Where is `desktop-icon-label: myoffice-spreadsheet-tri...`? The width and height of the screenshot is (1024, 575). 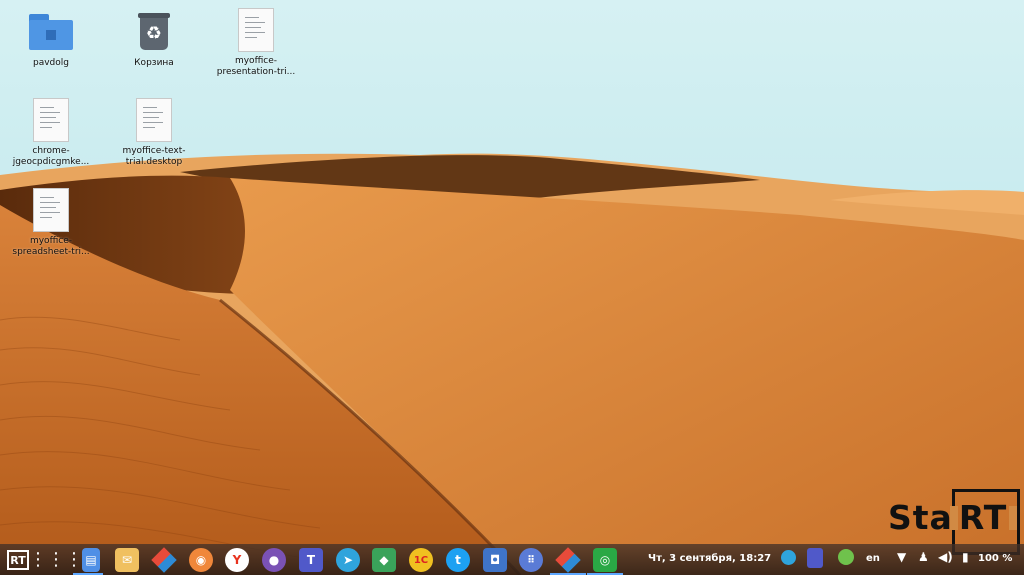 desktop-icon-label: myoffice-spreadsheet-tri... is located at coordinates (51, 246).